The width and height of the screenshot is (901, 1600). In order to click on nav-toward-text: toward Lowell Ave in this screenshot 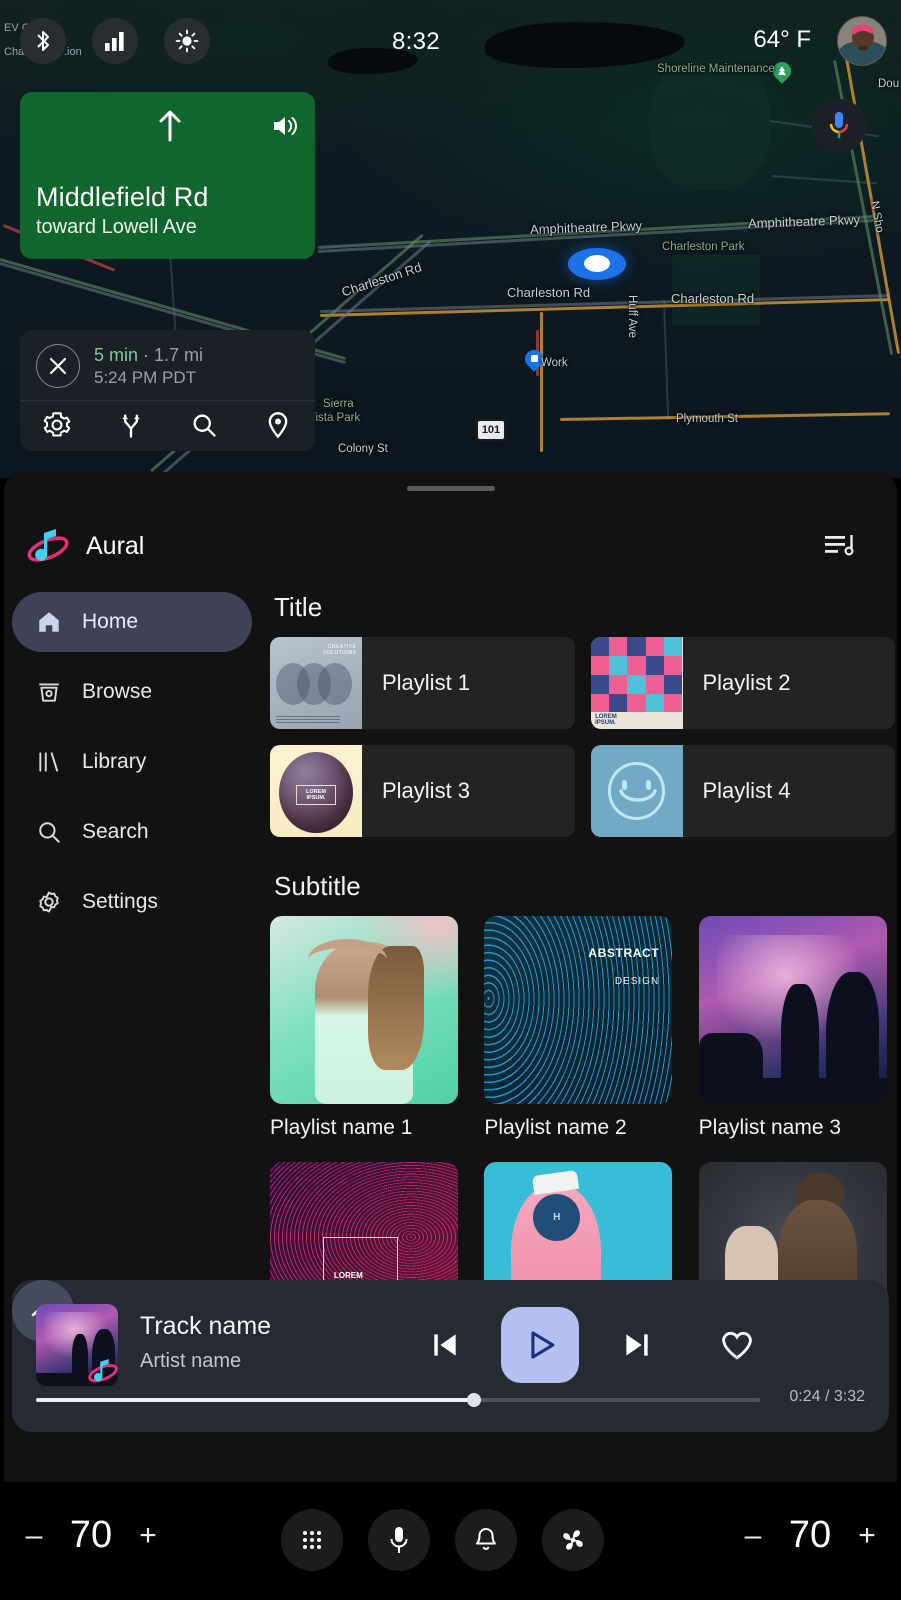, I will do `click(116, 227)`.